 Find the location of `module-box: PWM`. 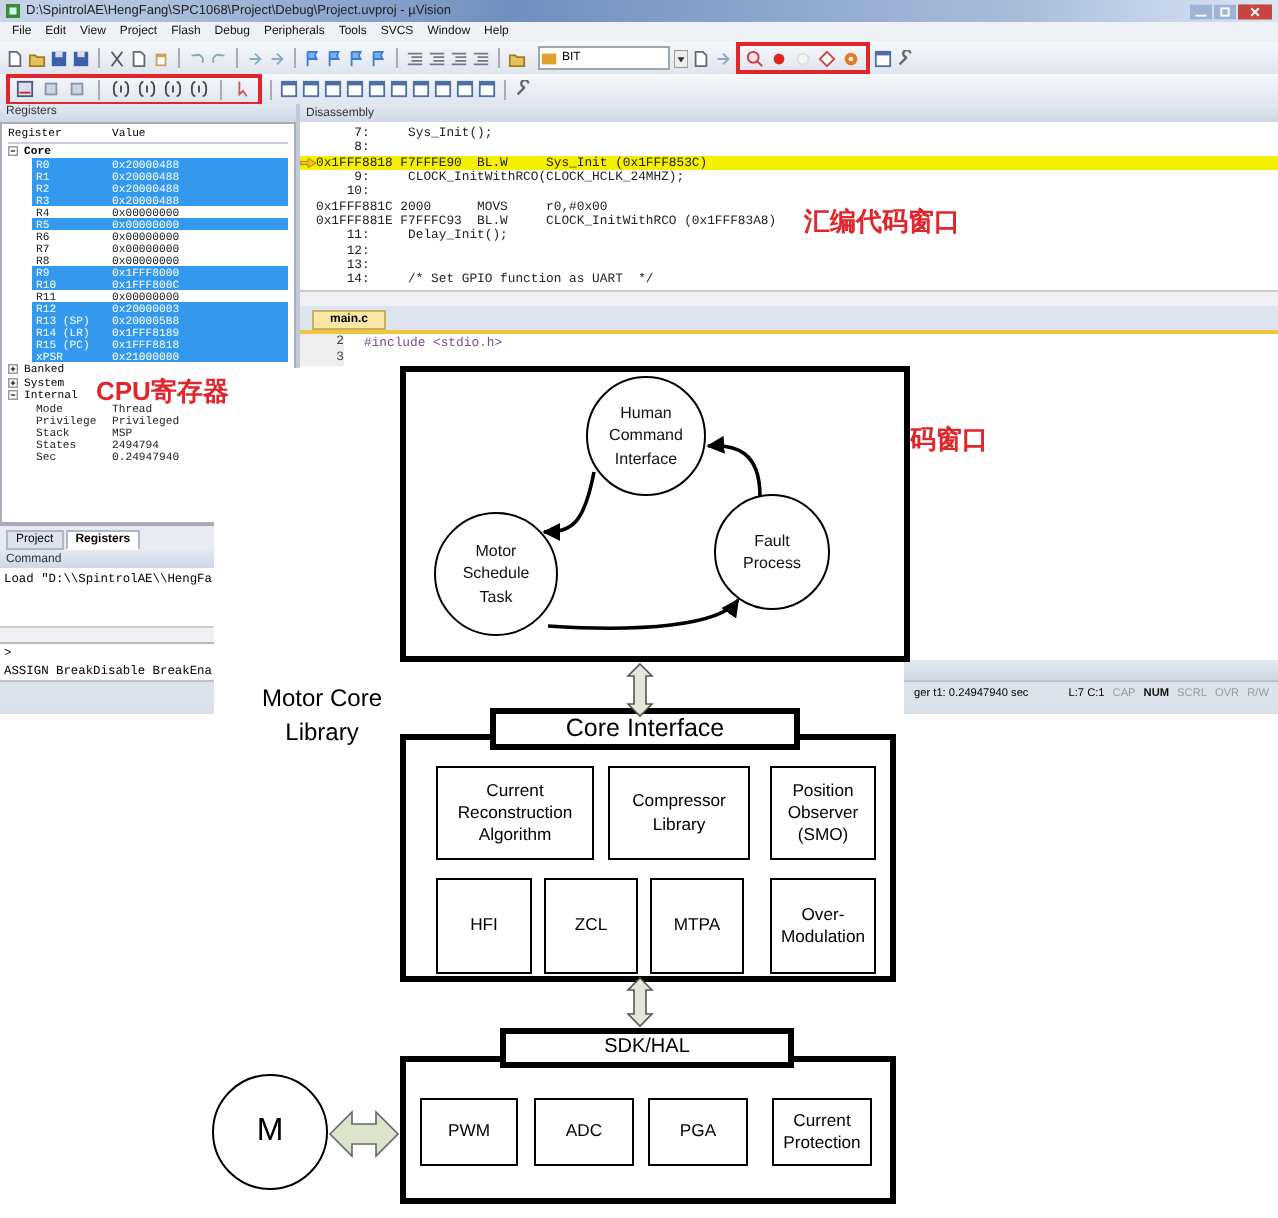

module-box: PWM is located at coordinates (469, 1132).